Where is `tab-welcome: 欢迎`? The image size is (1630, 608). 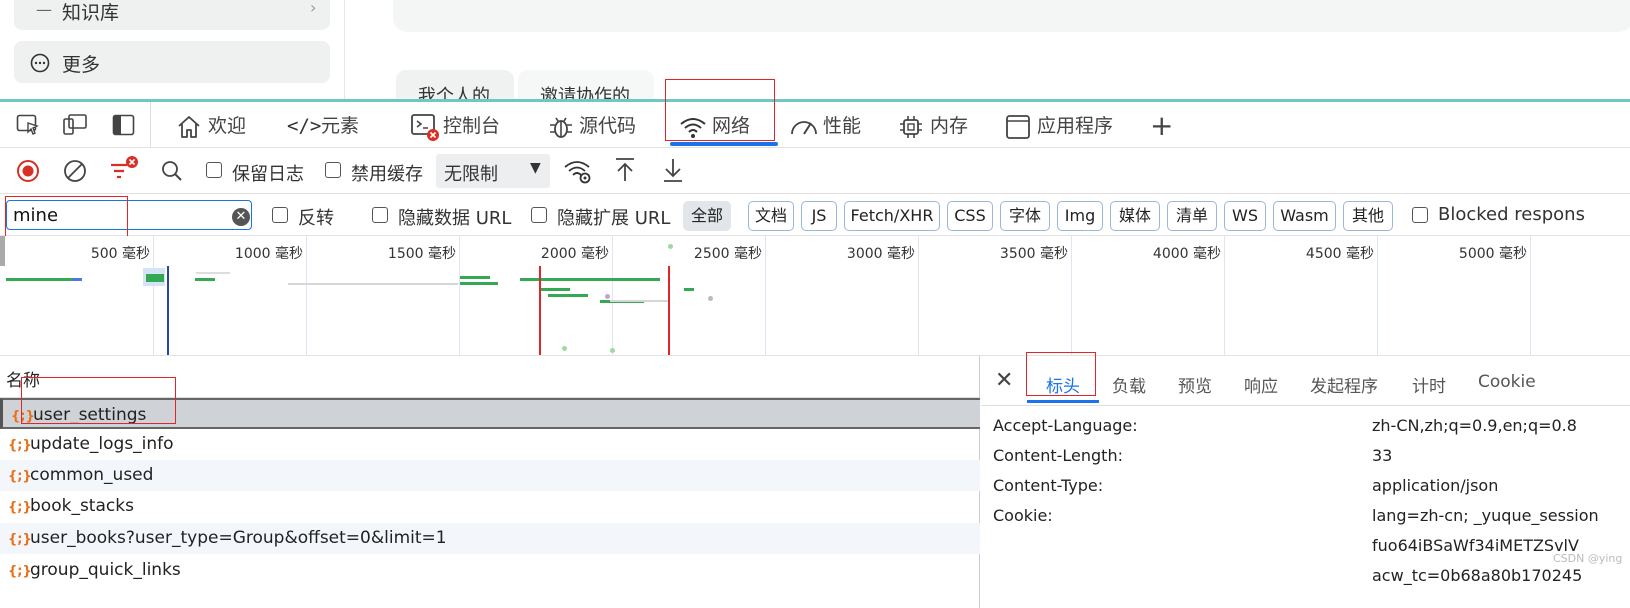
tab-welcome: 欢迎 is located at coordinates (210, 126).